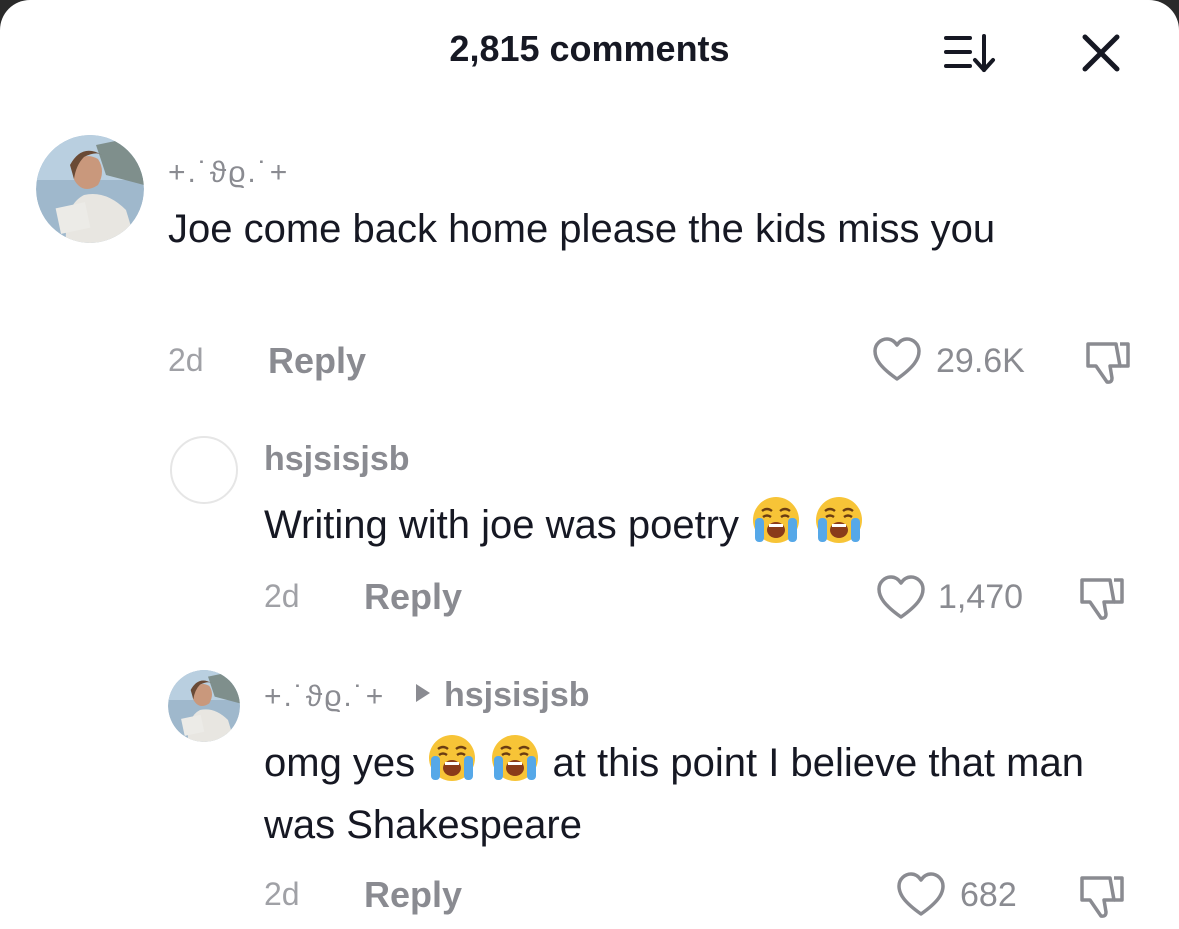 The image size is (1179, 929). What do you see at coordinates (981, 597) in the screenshot?
I see `like-count: 1,470` at bounding box center [981, 597].